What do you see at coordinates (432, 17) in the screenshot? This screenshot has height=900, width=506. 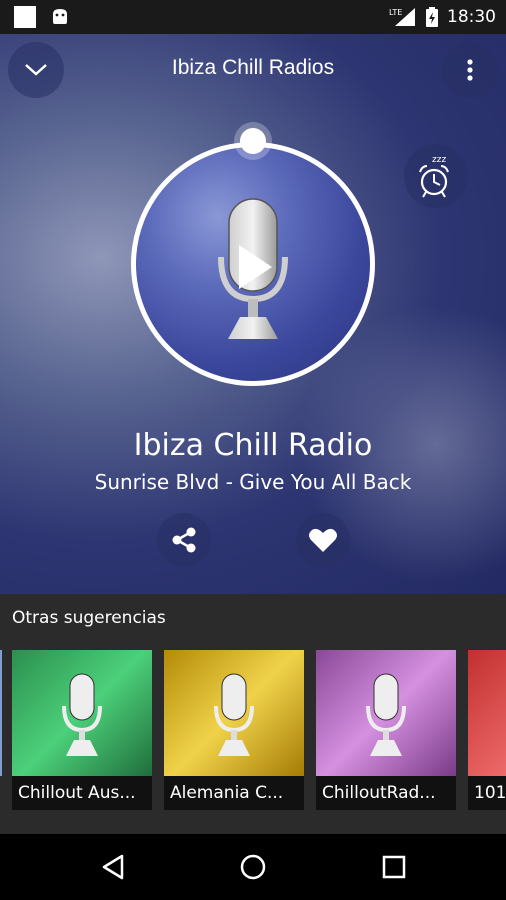 I see `battery-charging-icon` at bounding box center [432, 17].